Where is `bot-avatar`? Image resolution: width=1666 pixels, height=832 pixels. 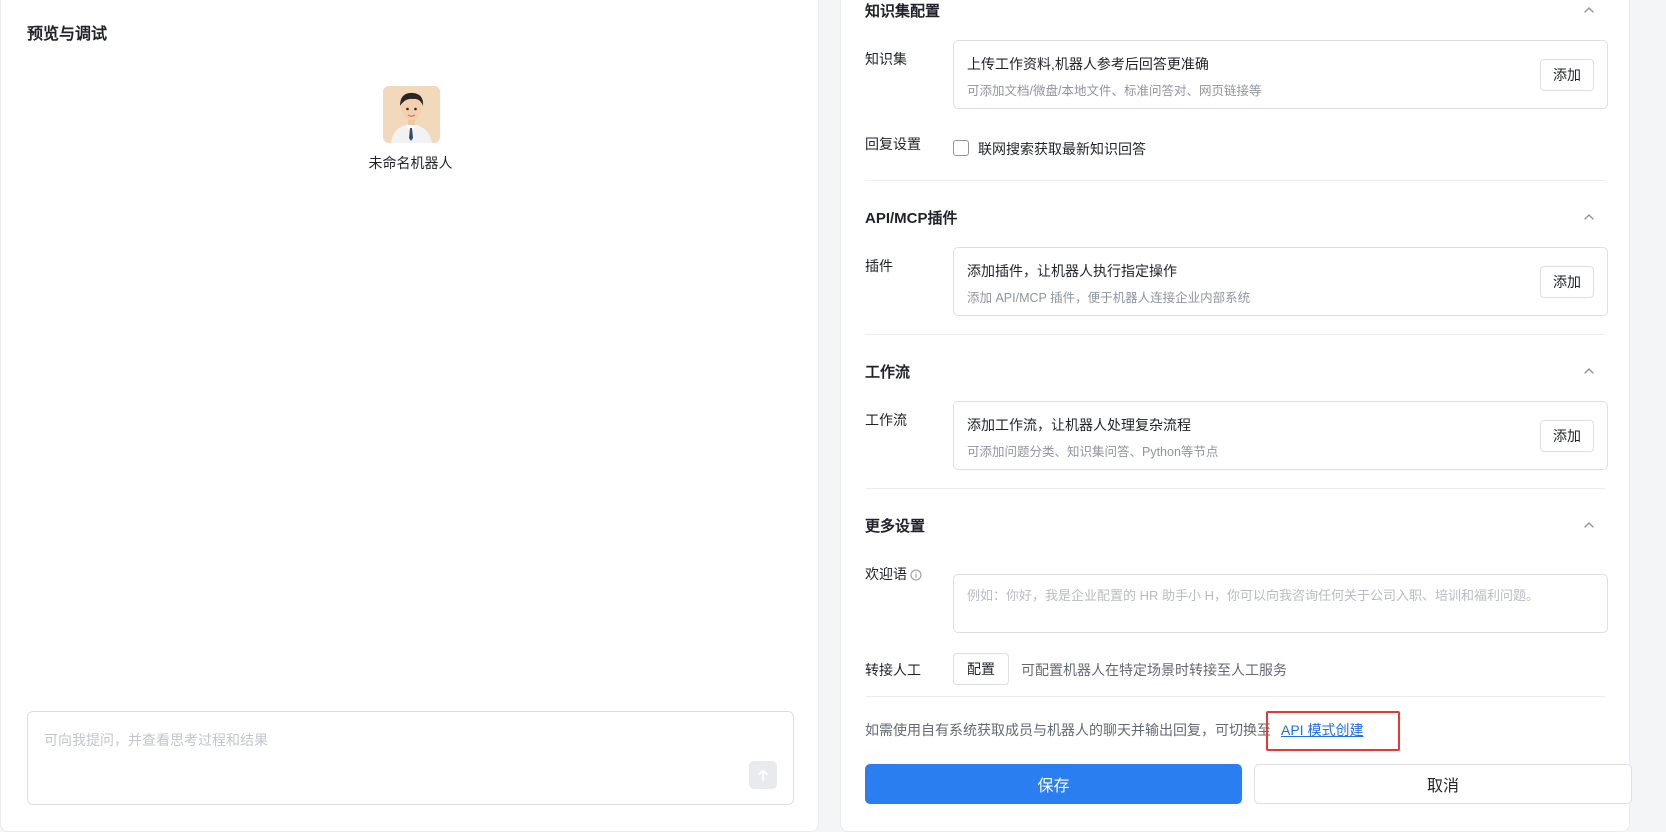
bot-avatar is located at coordinates (411, 114).